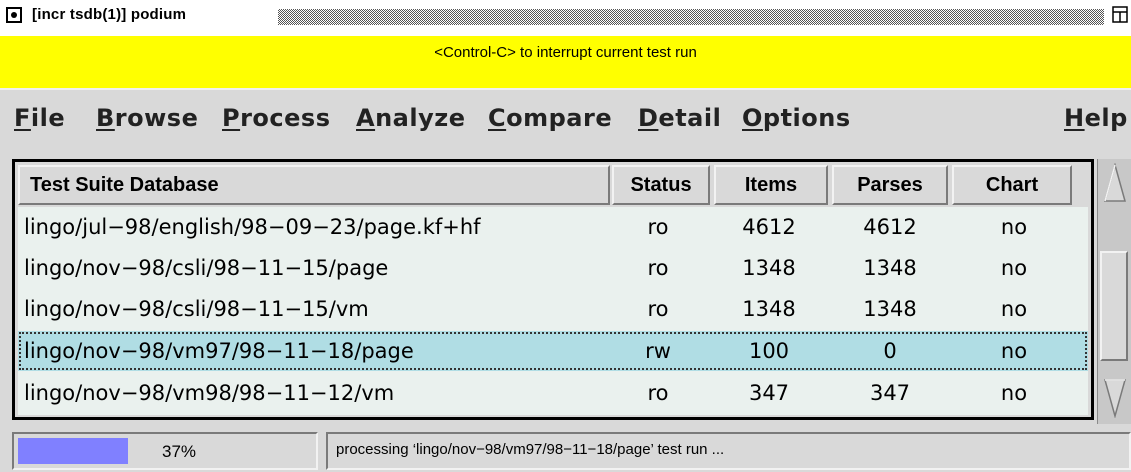  I want to click on title-bar-drag-area, so click(691, 17).